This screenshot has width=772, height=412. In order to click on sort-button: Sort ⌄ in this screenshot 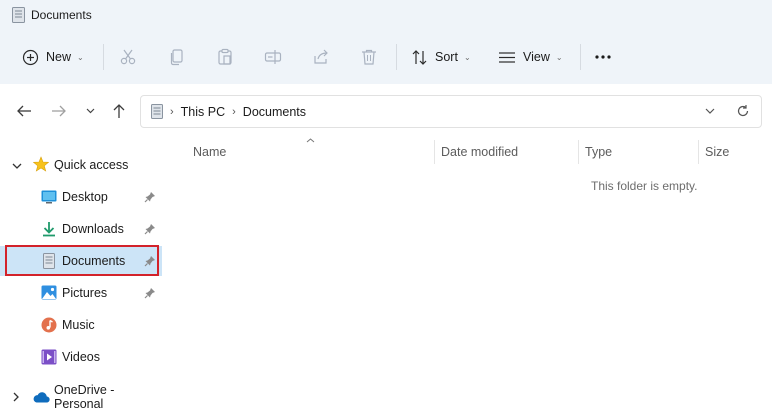, I will do `click(441, 57)`.